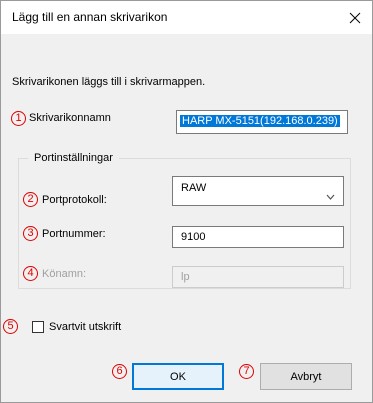 This screenshot has height=403, width=373. Describe the element at coordinates (330, 197) in the screenshot. I see `chevron-down-icon` at that location.